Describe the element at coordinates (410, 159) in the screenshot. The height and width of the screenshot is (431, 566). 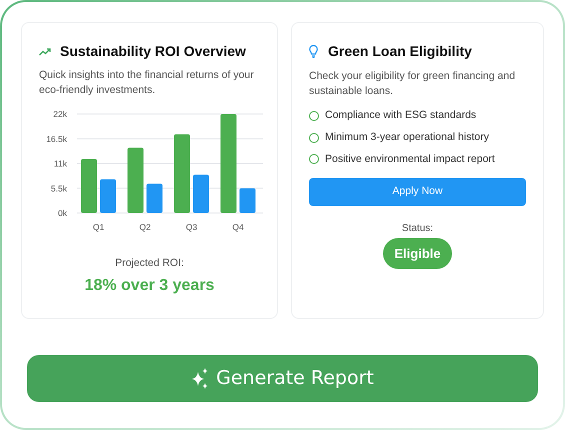
I see `criteria-label: Positive environmental impact report` at that location.